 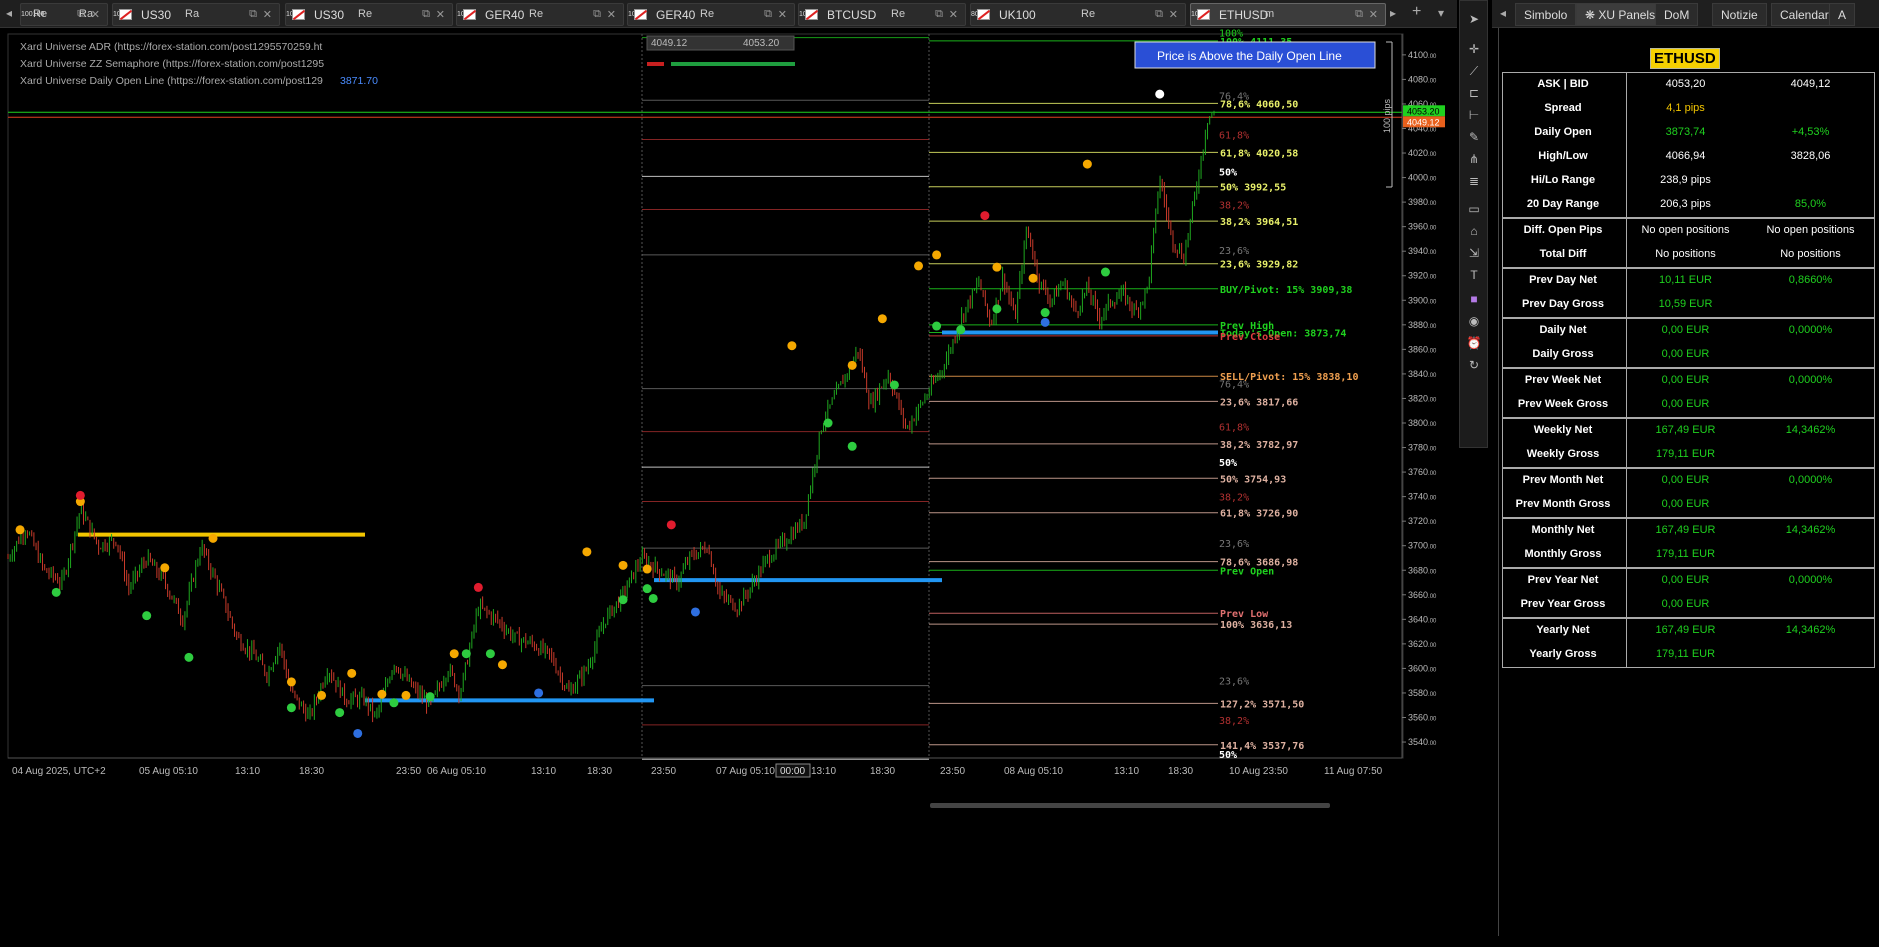 What do you see at coordinates (1474, 93) in the screenshot?
I see `ray-icon: ⊏` at bounding box center [1474, 93].